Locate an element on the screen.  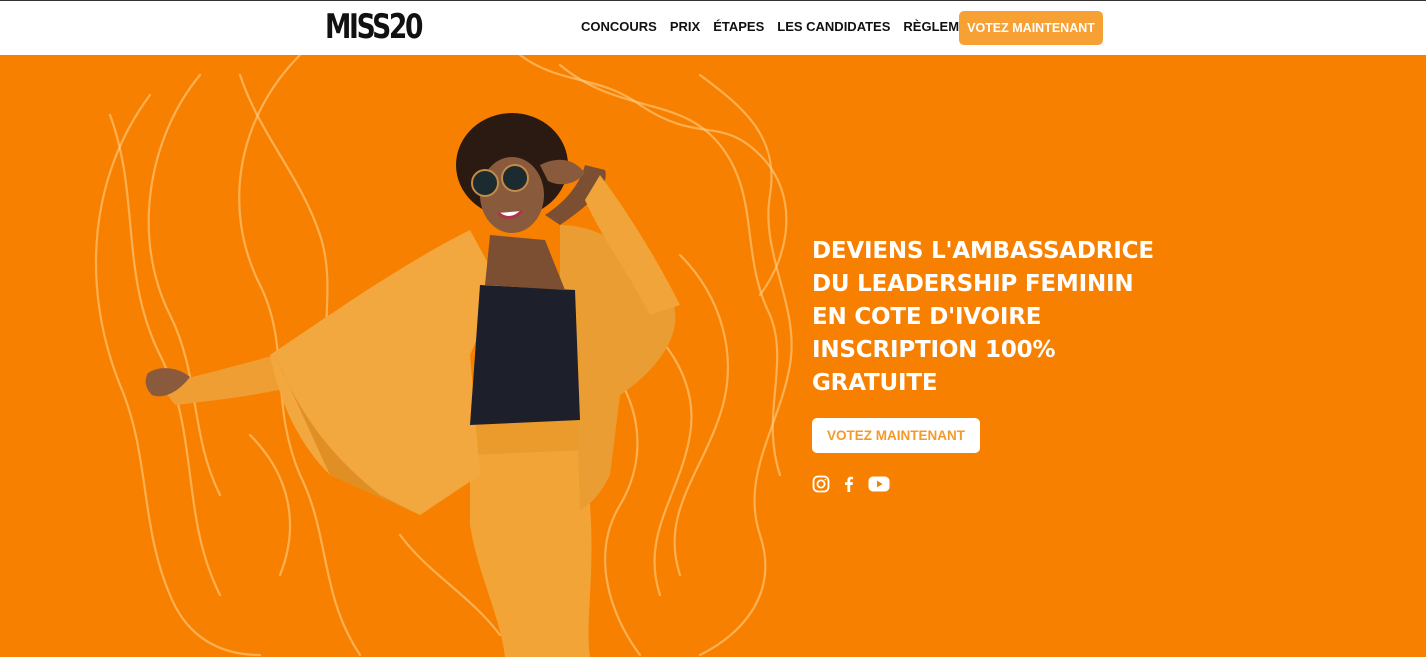
social-links is located at coordinates (857, 486).